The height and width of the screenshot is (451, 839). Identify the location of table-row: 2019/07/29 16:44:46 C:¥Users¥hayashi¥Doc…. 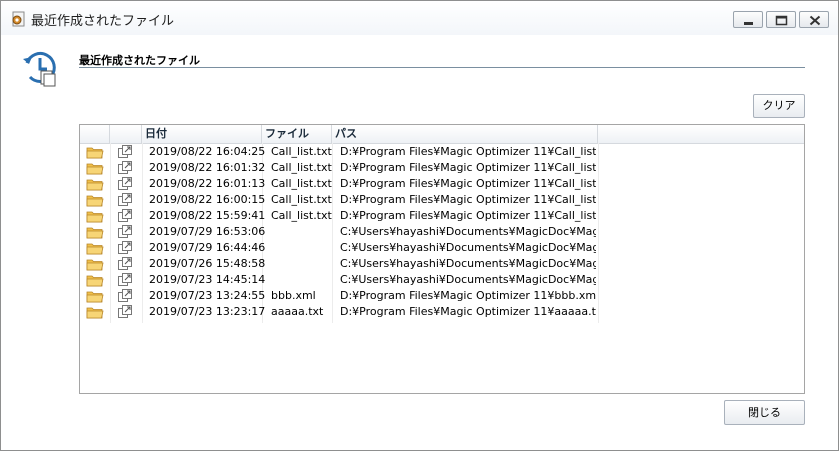
(442, 248).